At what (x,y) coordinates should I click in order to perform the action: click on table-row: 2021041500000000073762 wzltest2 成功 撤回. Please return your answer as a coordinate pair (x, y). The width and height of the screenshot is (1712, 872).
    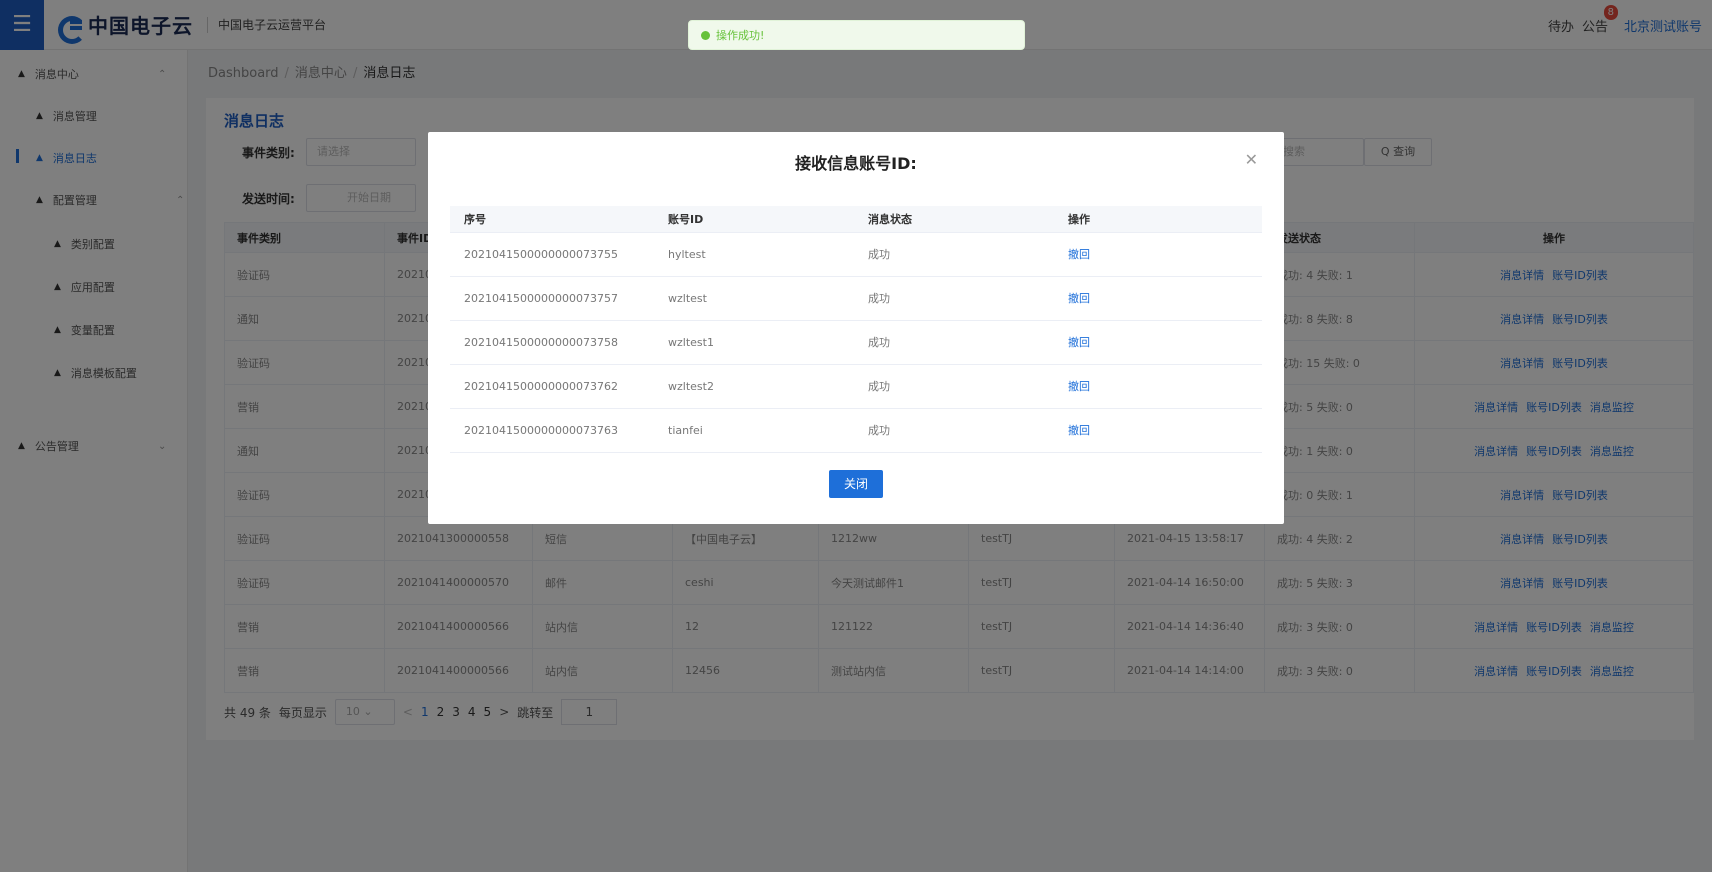
    Looking at the image, I should click on (856, 386).